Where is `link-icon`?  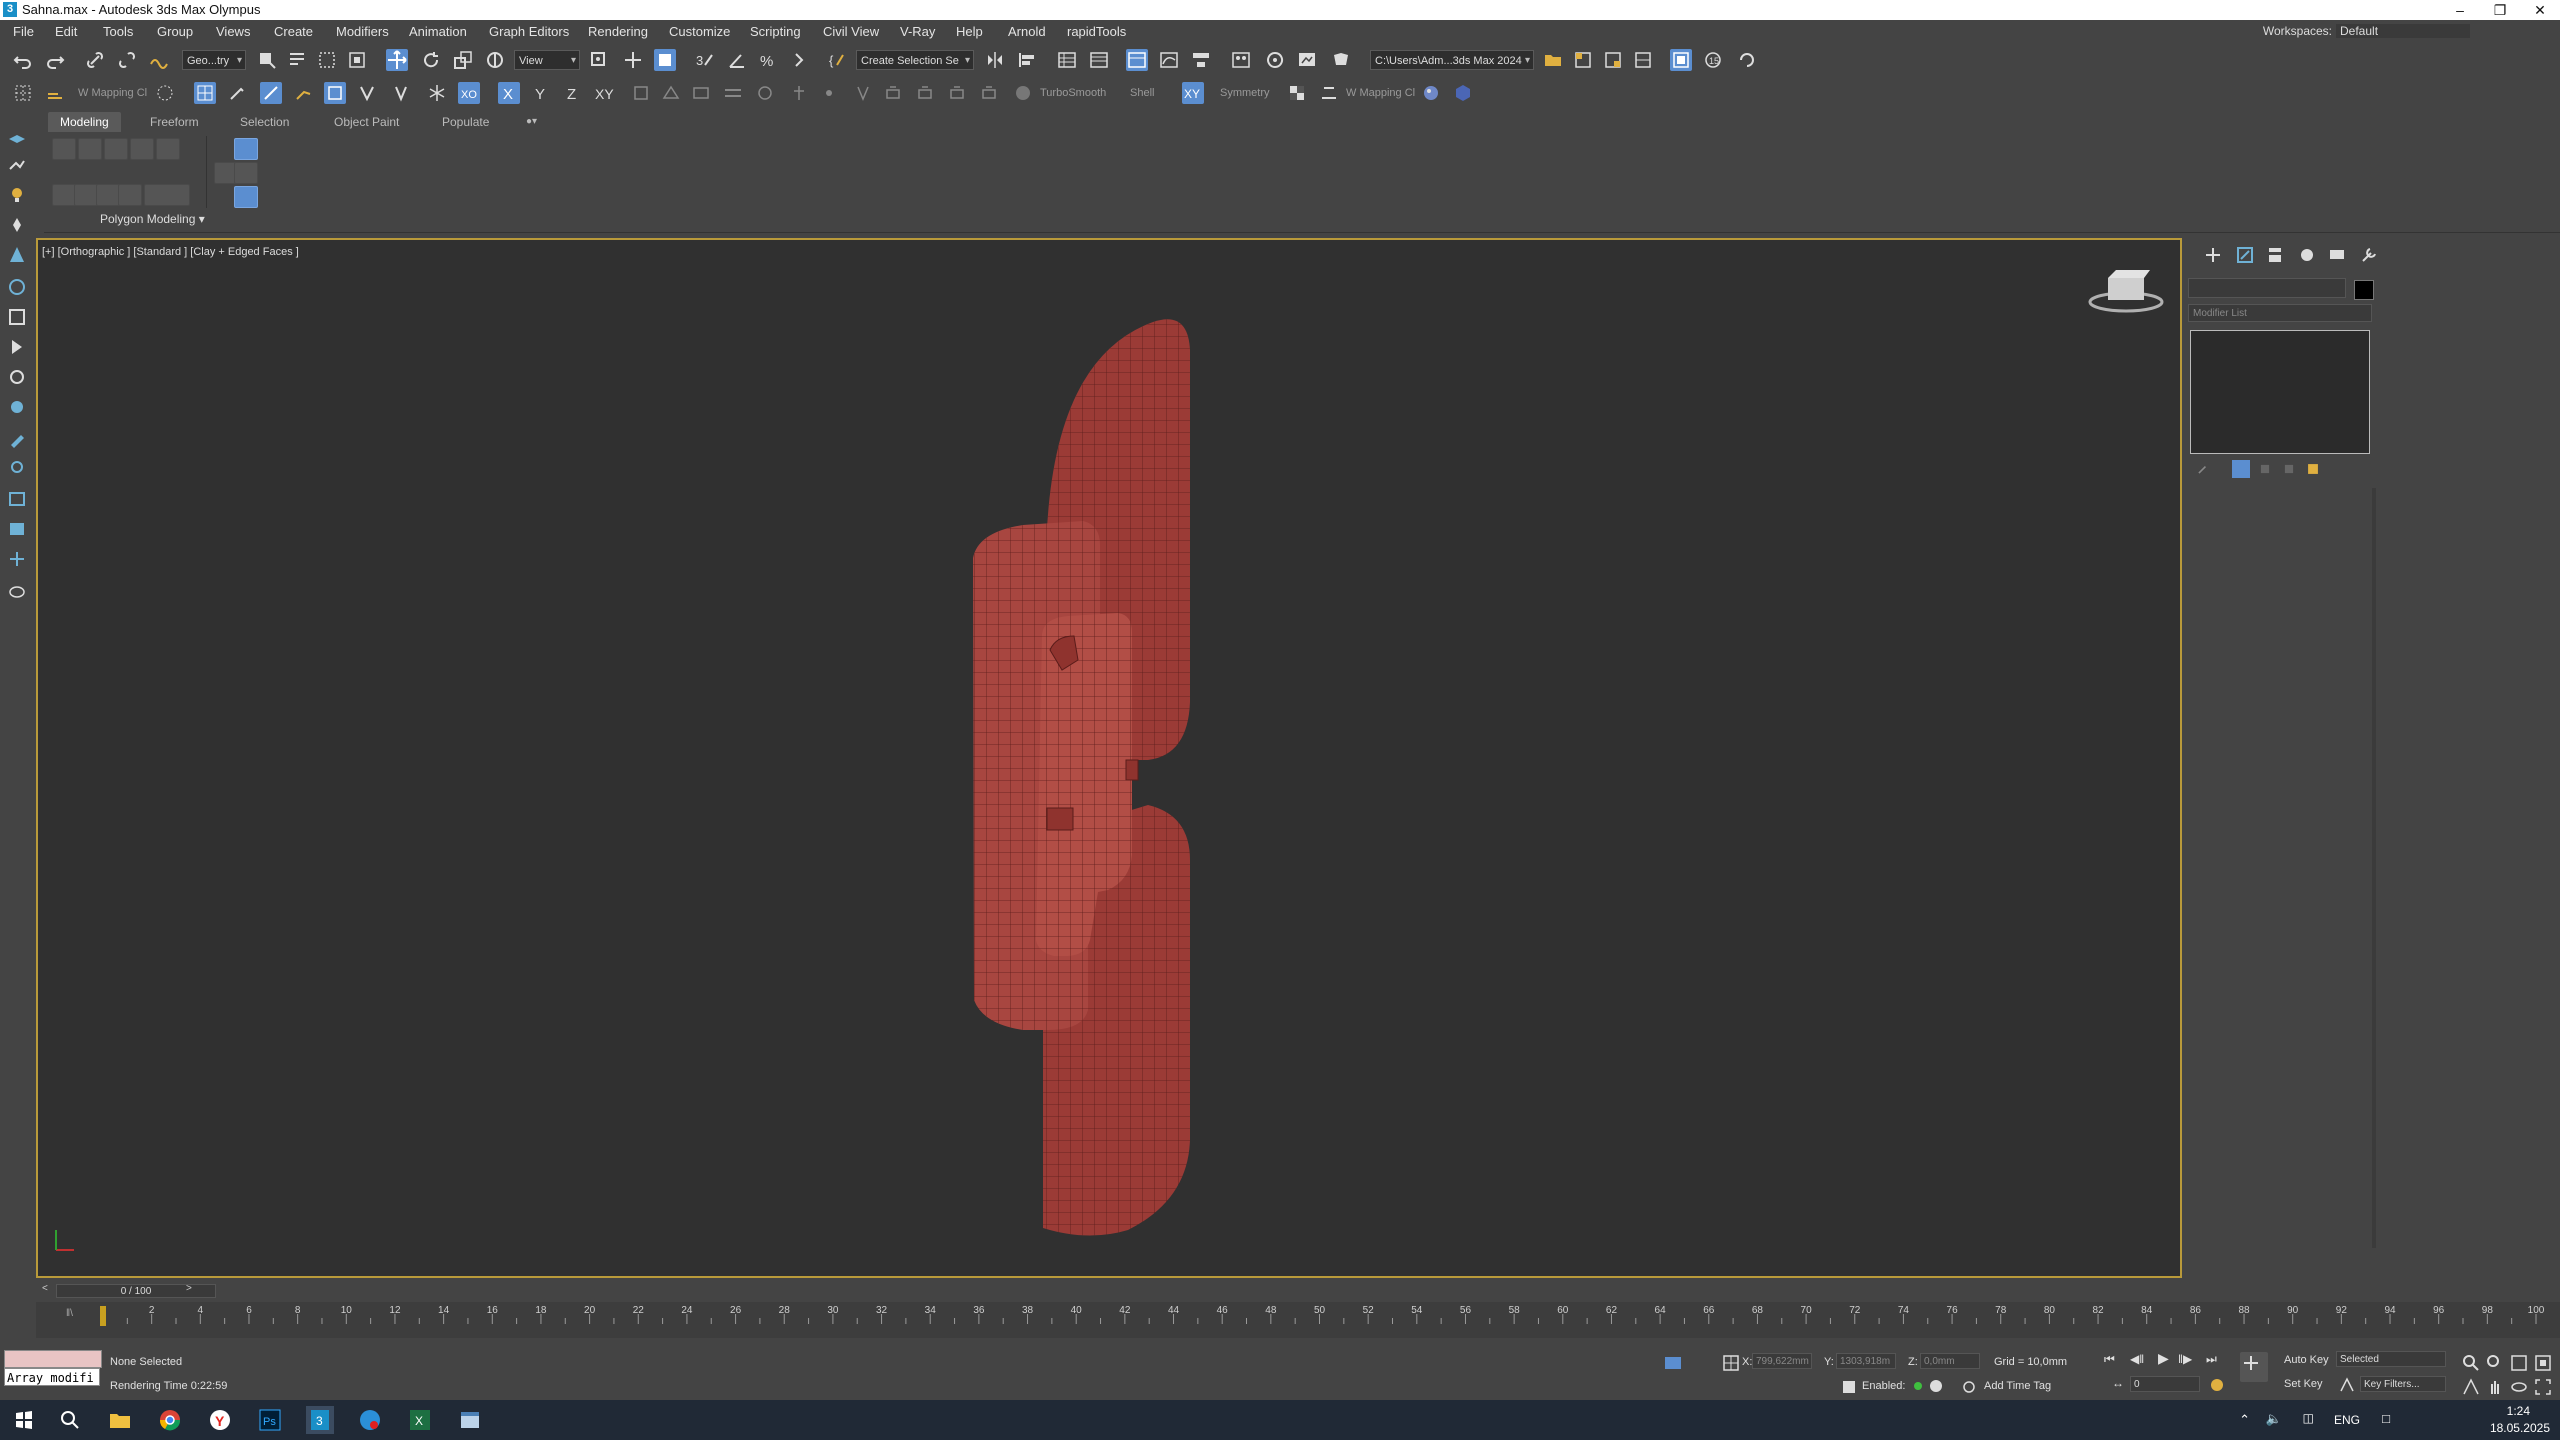 link-icon is located at coordinates (95, 60).